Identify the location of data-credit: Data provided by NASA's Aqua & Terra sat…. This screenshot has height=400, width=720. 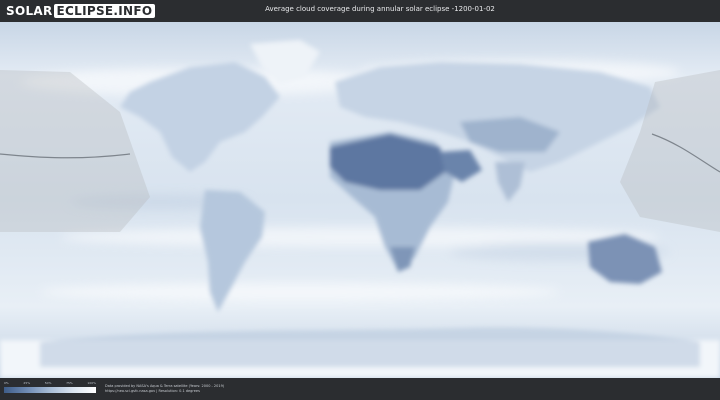
(164, 389).